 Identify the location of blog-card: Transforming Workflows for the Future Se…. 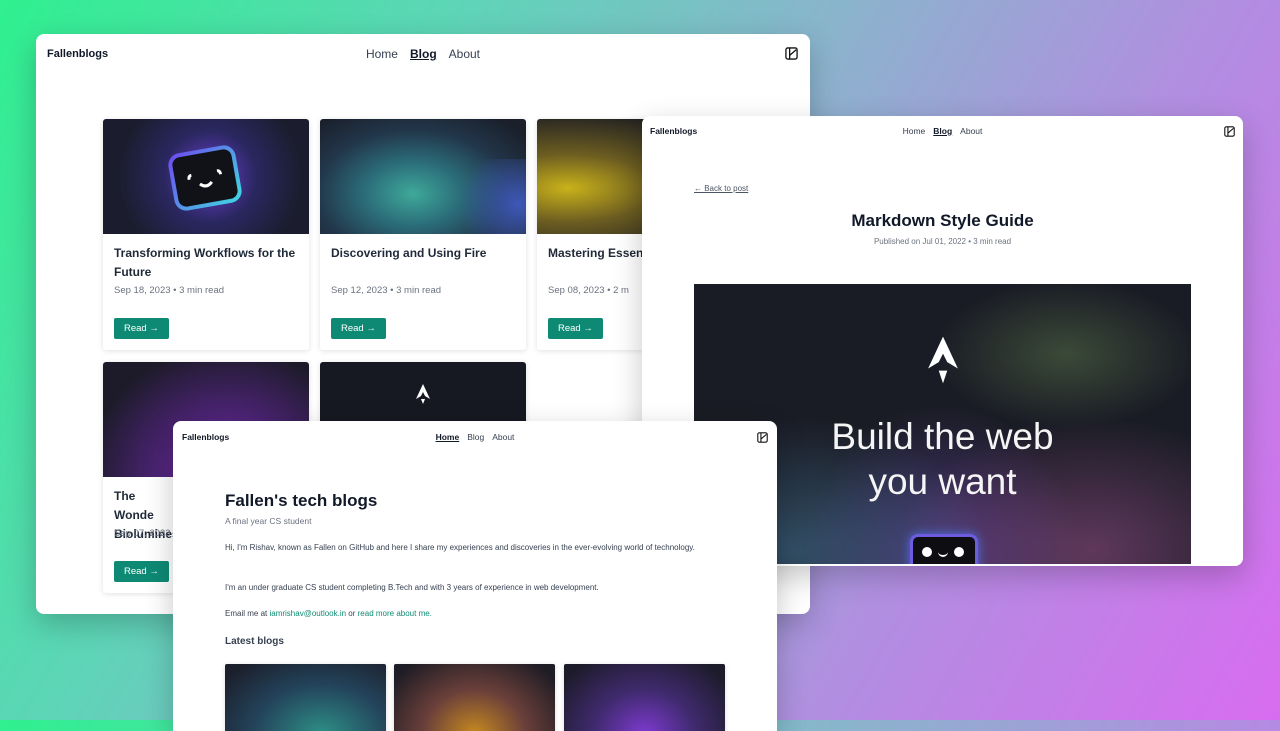
(206, 234).